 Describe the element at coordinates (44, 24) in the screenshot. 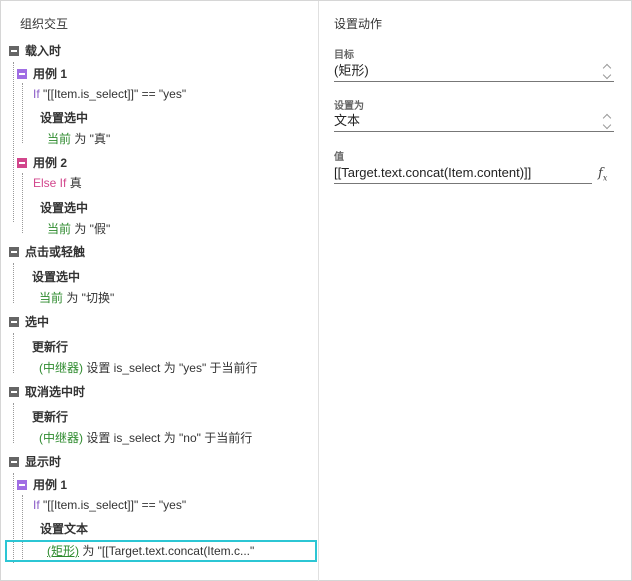

I see `panel-title: 组织交互` at that location.